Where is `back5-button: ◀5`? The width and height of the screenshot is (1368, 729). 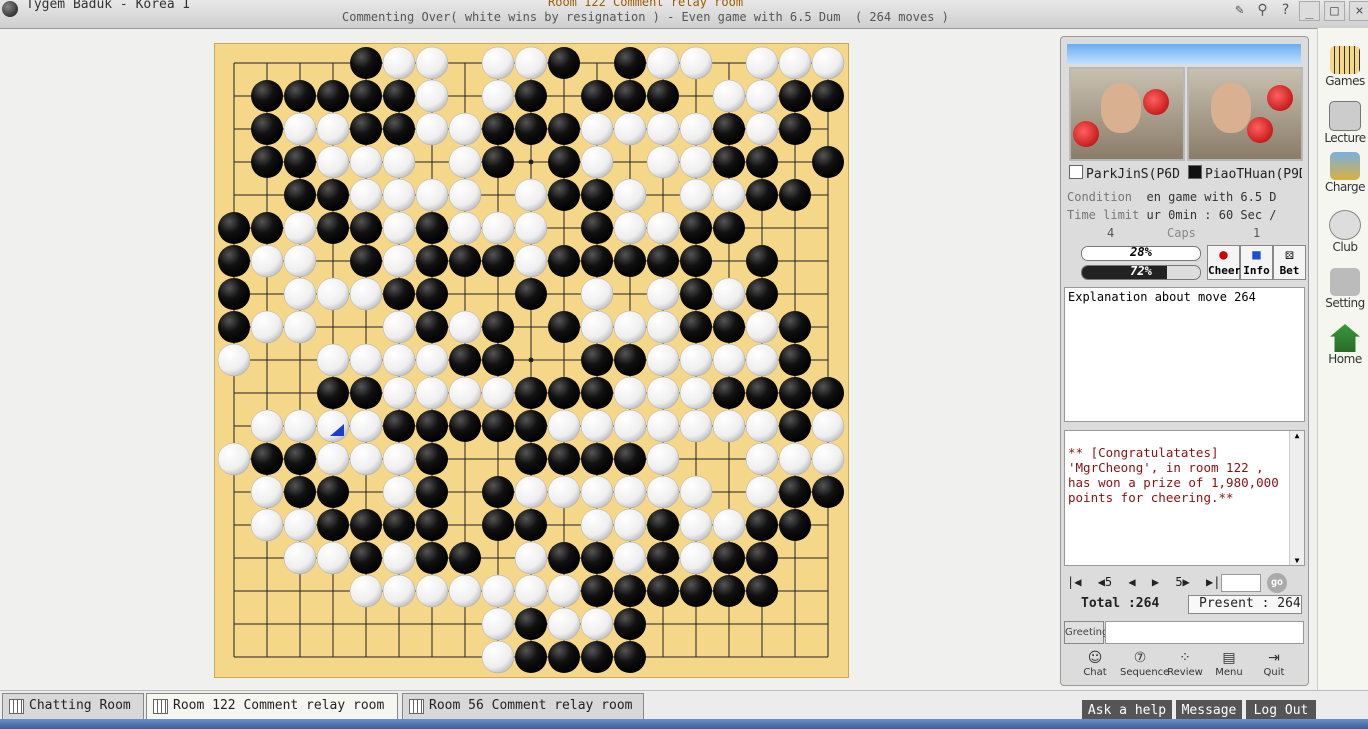
back5-button: ◀5 is located at coordinates (1105, 582).